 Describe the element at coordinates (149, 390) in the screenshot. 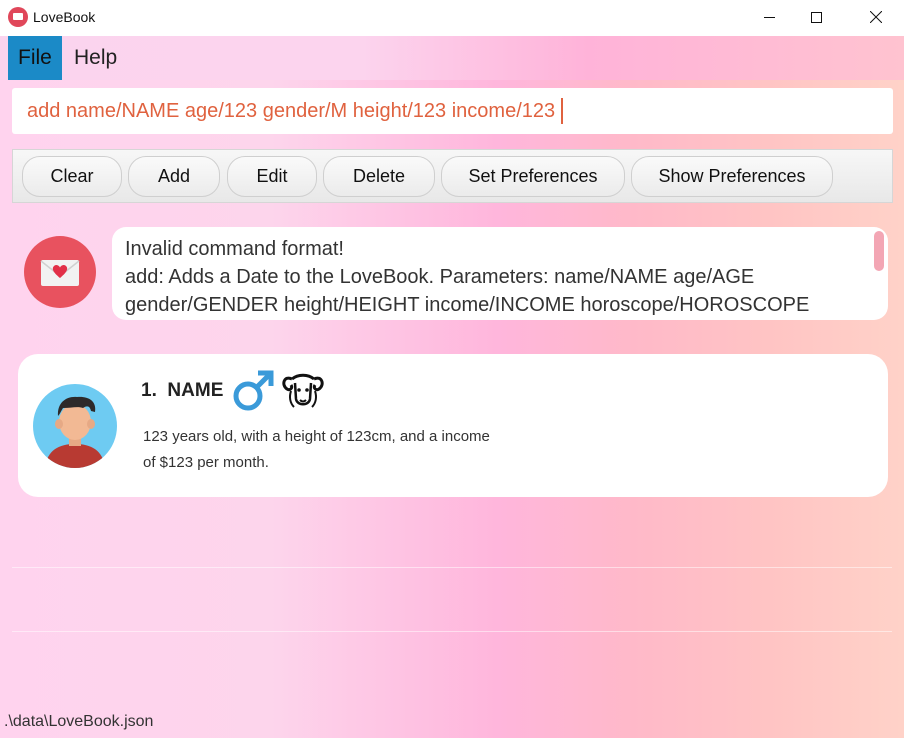

I see `date-index: 1.` at that location.